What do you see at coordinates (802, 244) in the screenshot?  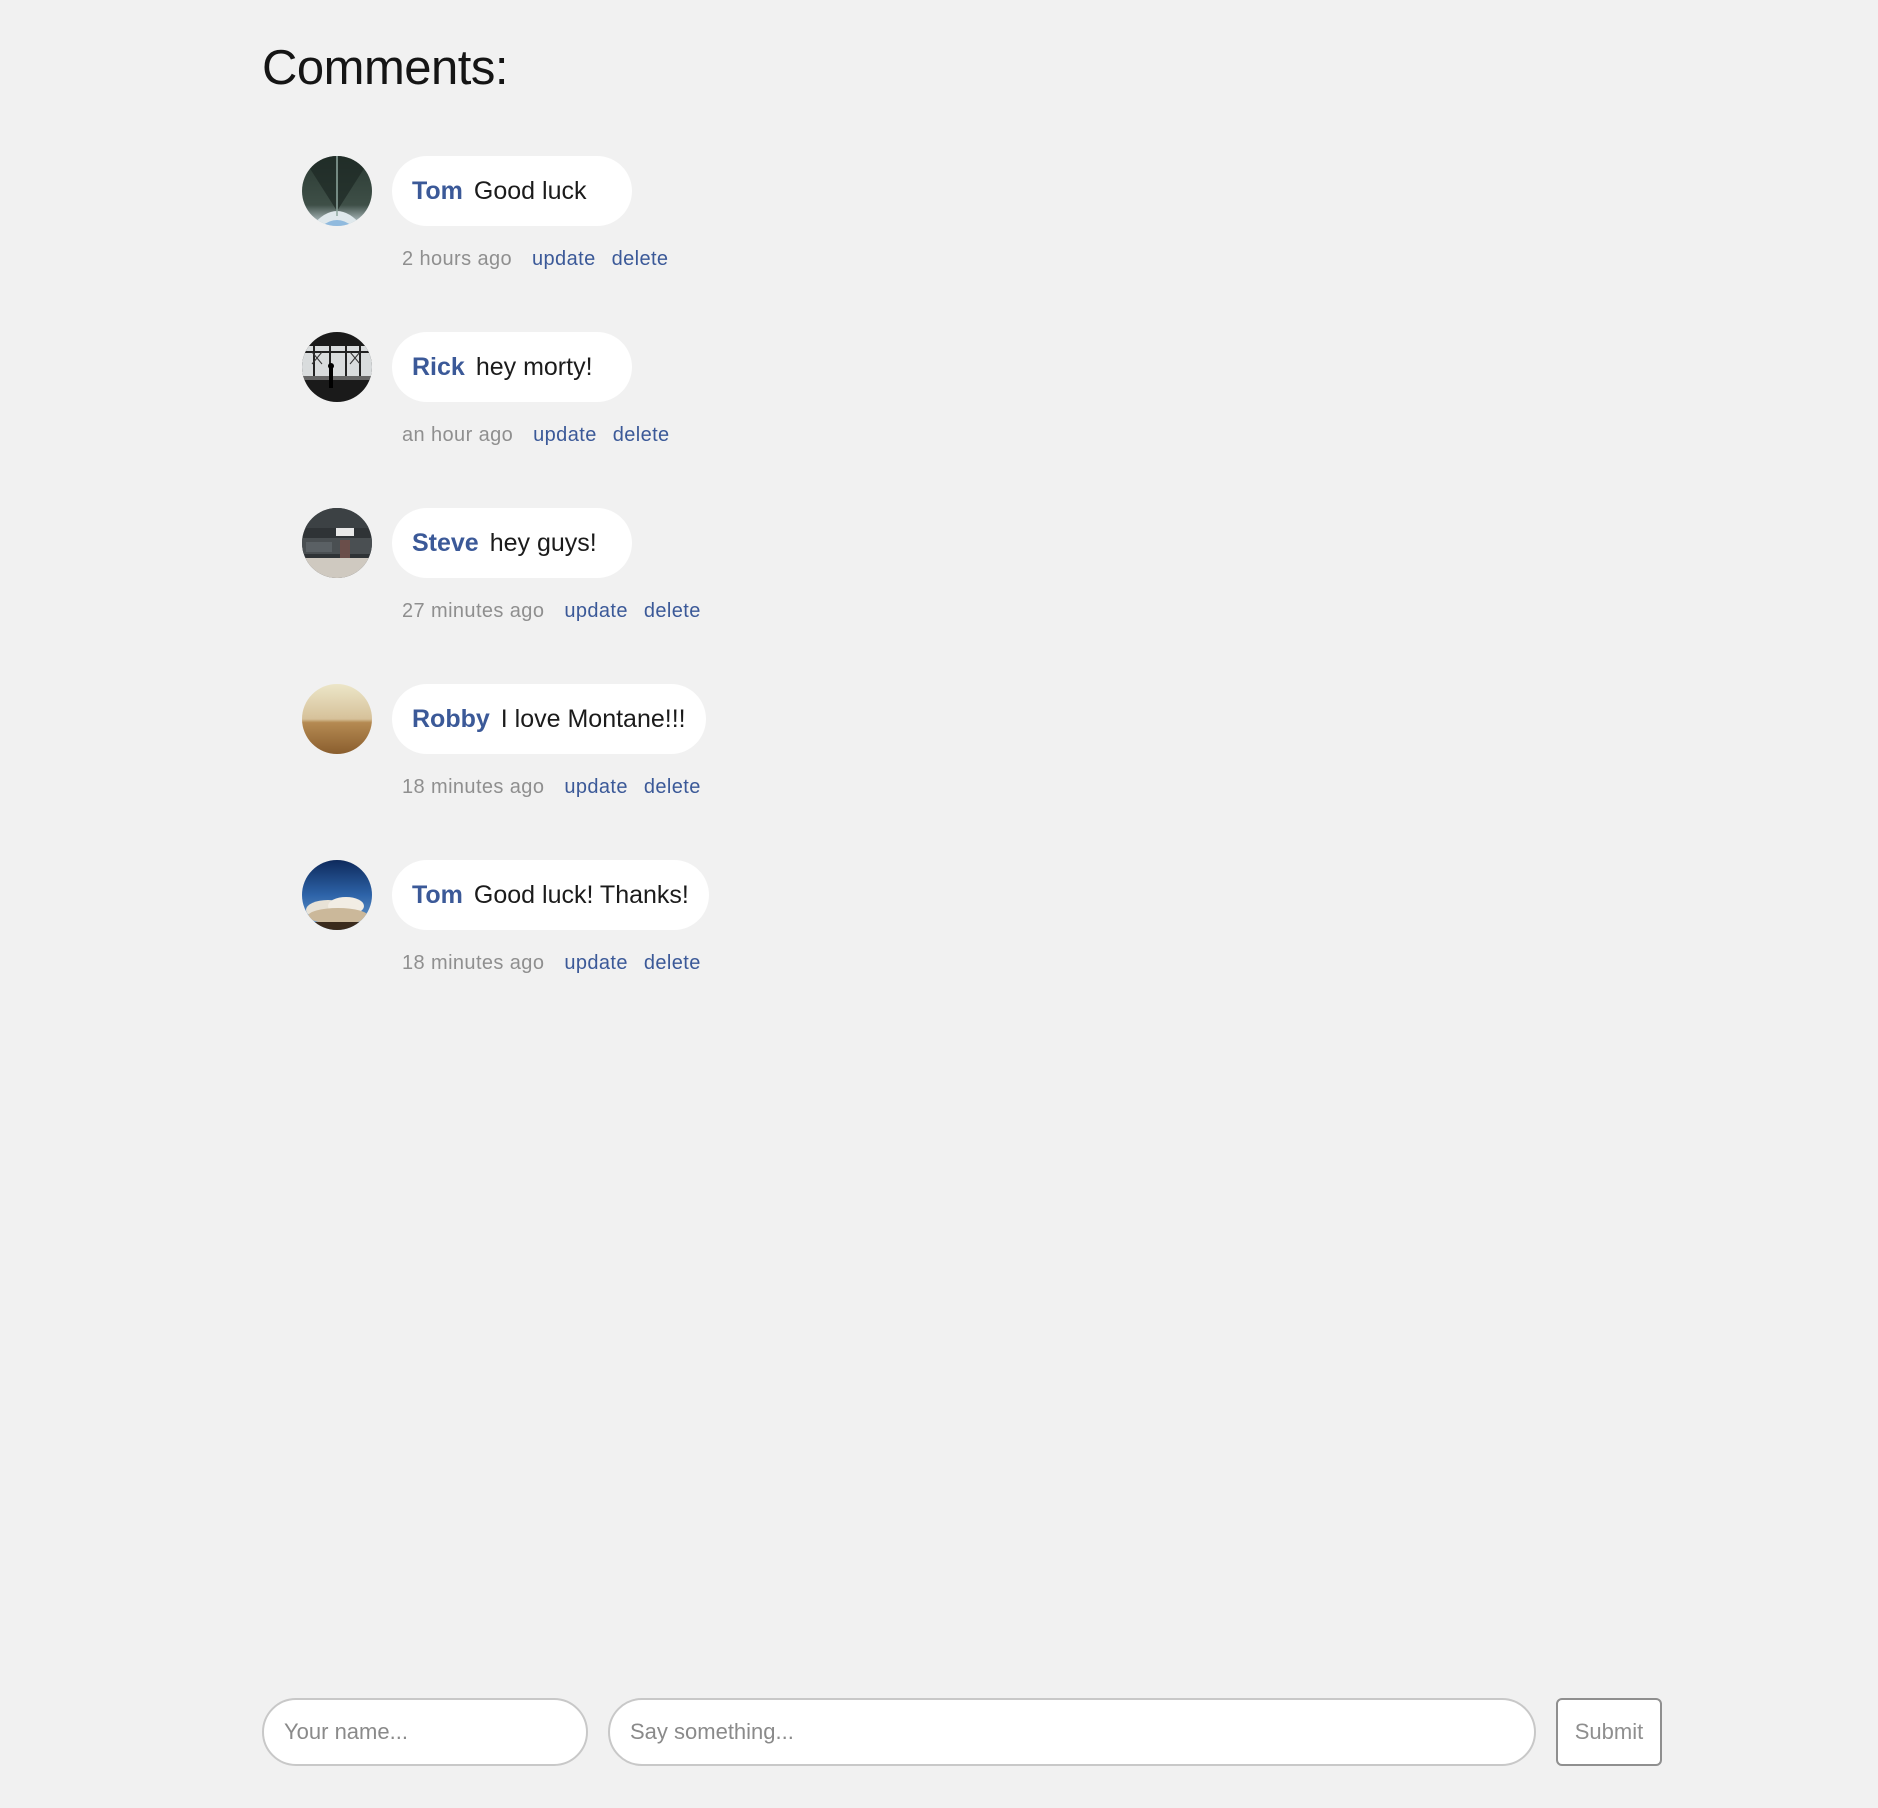 I see `comment-item: Tom Good luck 2 hours ago update delete` at bounding box center [802, 244].